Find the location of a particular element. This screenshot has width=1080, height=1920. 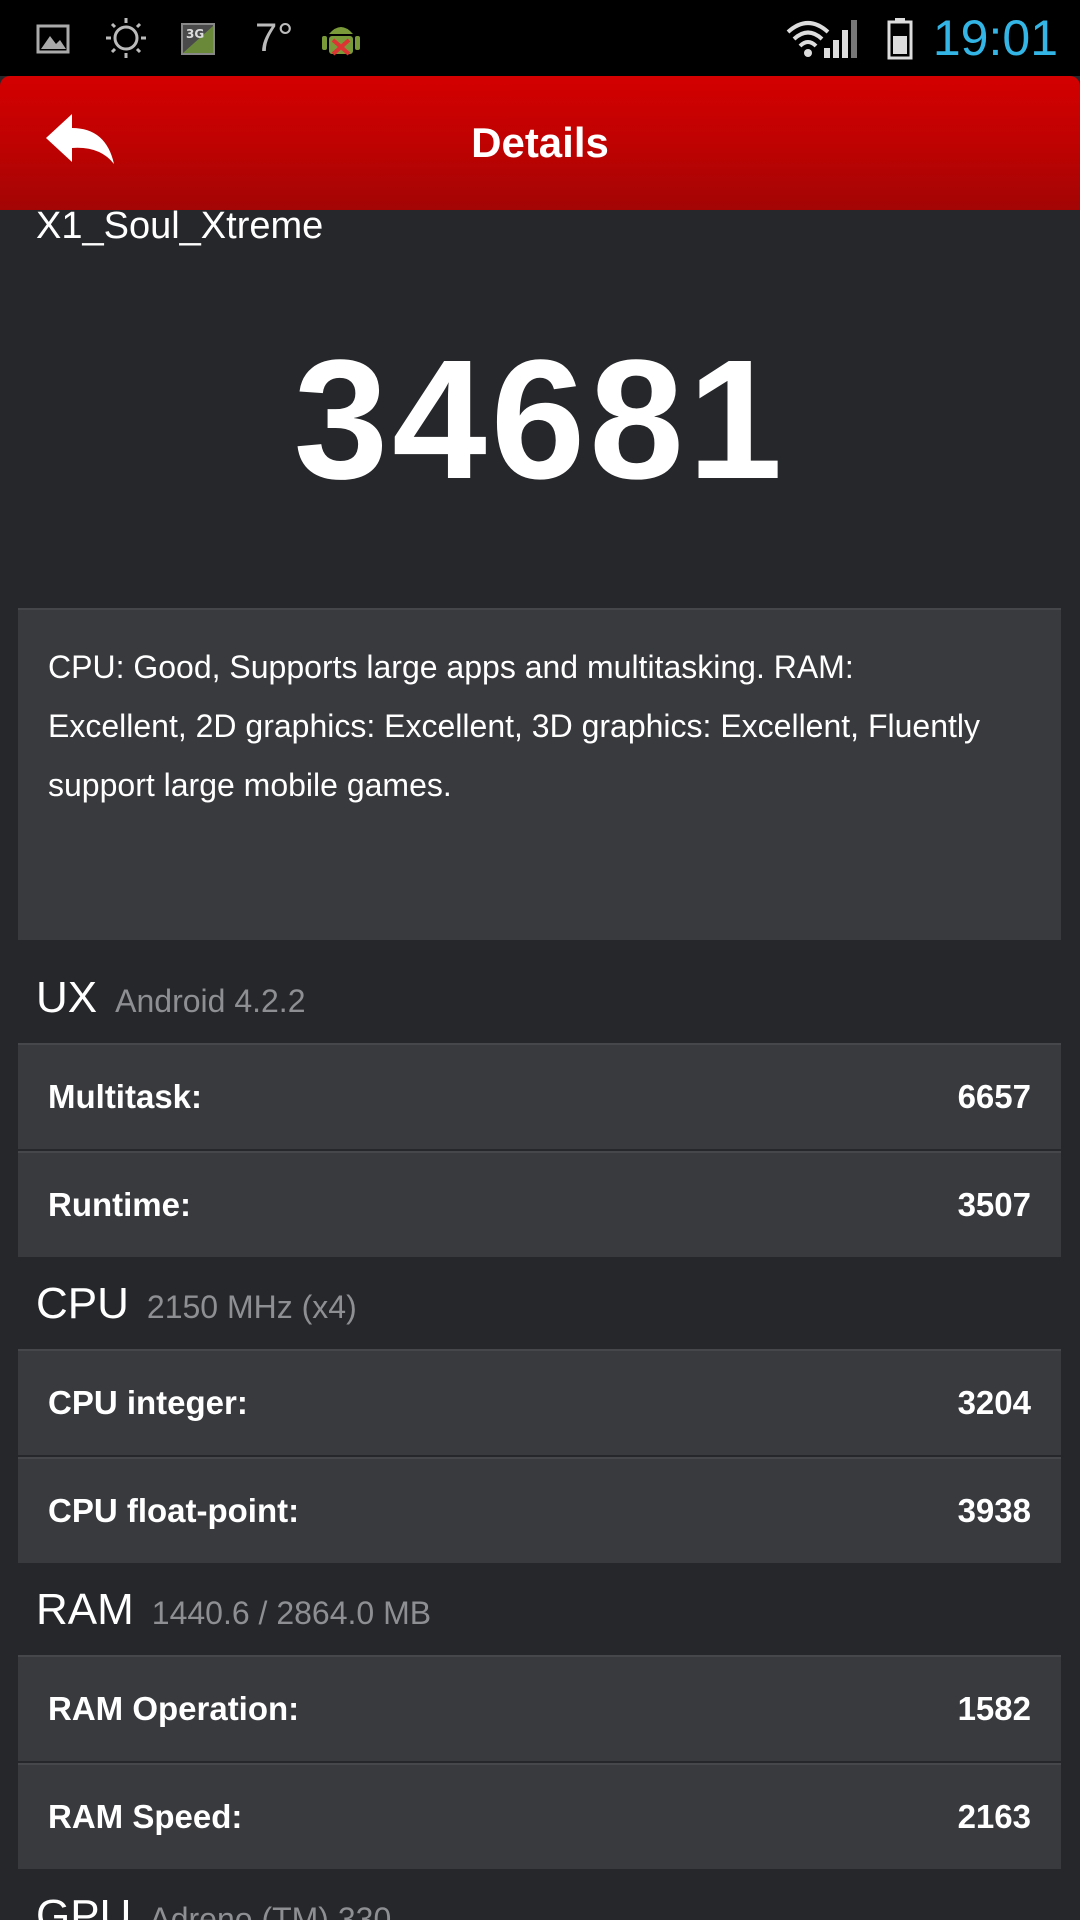

section-header-gpu: GPU Adreno (TM) 330 is located at coordinates (213, 1903).